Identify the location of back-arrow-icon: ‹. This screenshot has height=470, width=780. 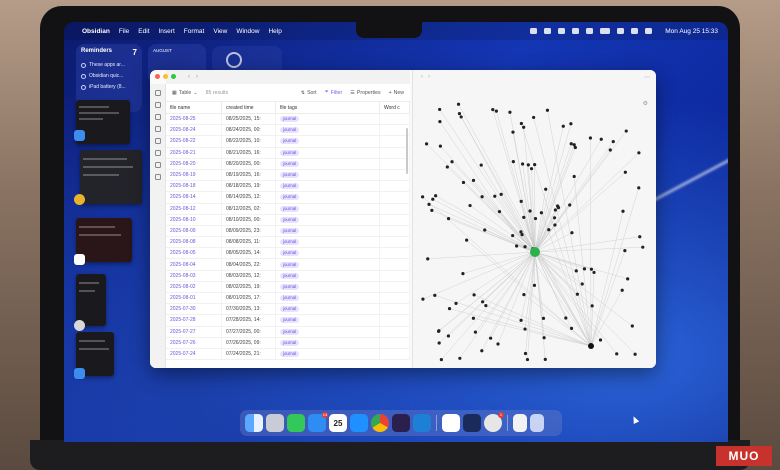
(189, 77).